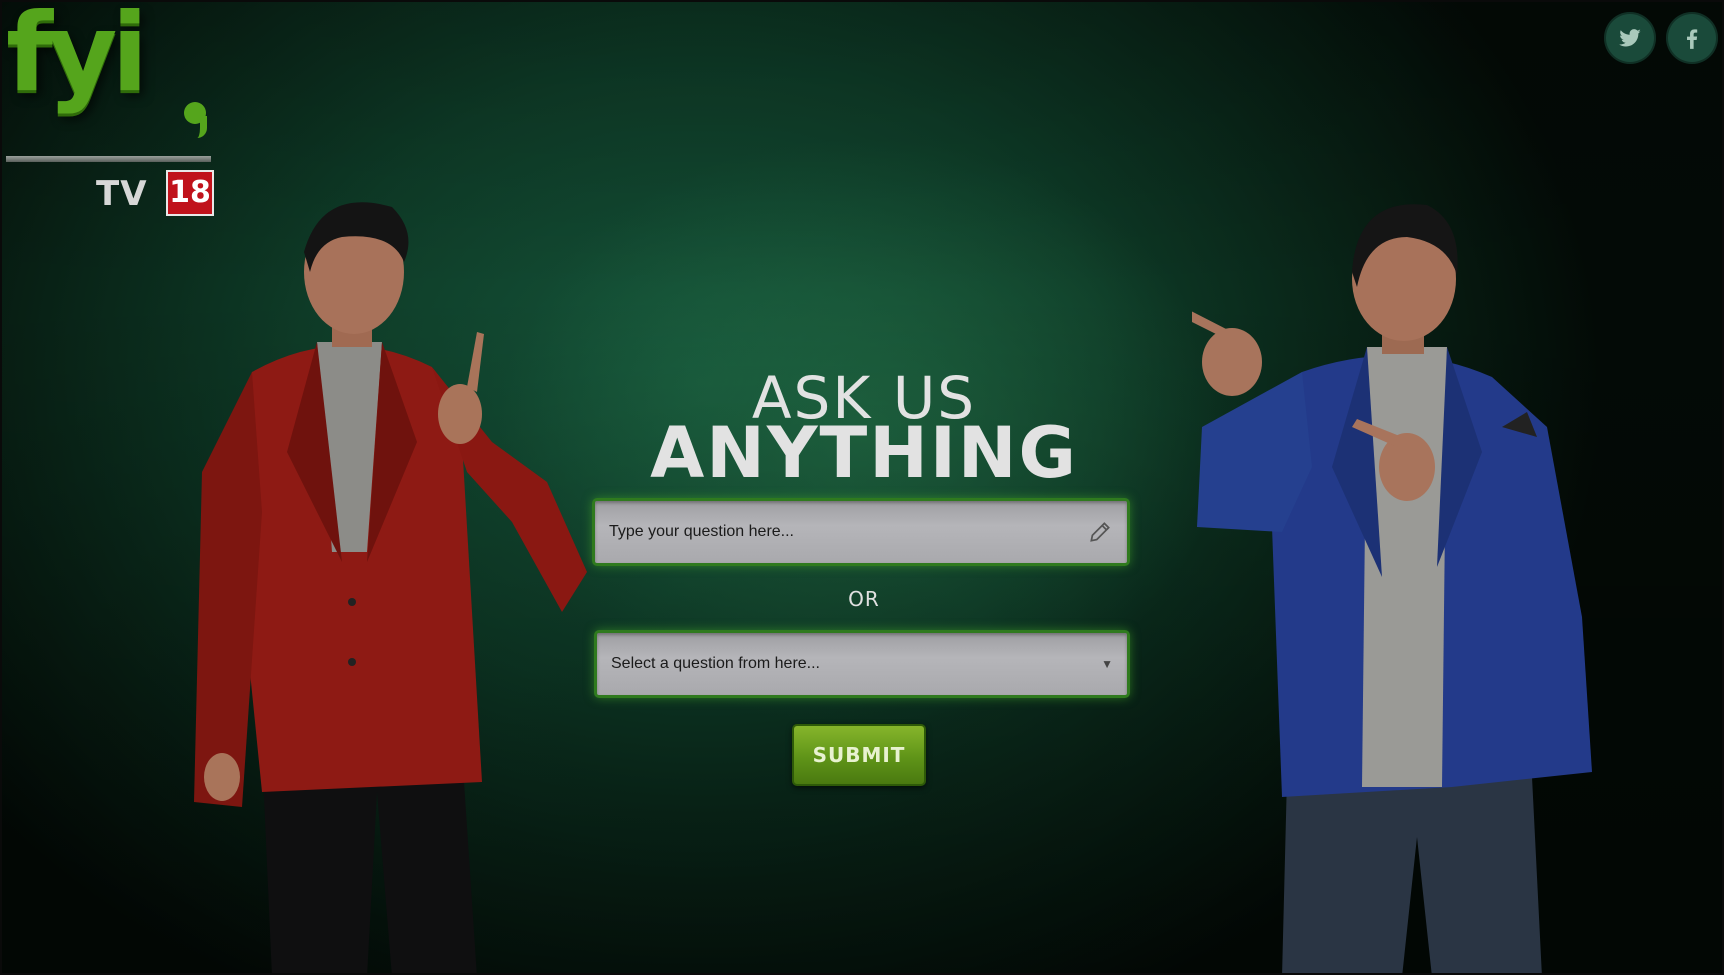 Image resolution: width=1724 pixels, height=975 pixels. What do you see at coordinates (108, 159) in the screenshot?
I see `logo-divider` at bounding box center [108, 159].